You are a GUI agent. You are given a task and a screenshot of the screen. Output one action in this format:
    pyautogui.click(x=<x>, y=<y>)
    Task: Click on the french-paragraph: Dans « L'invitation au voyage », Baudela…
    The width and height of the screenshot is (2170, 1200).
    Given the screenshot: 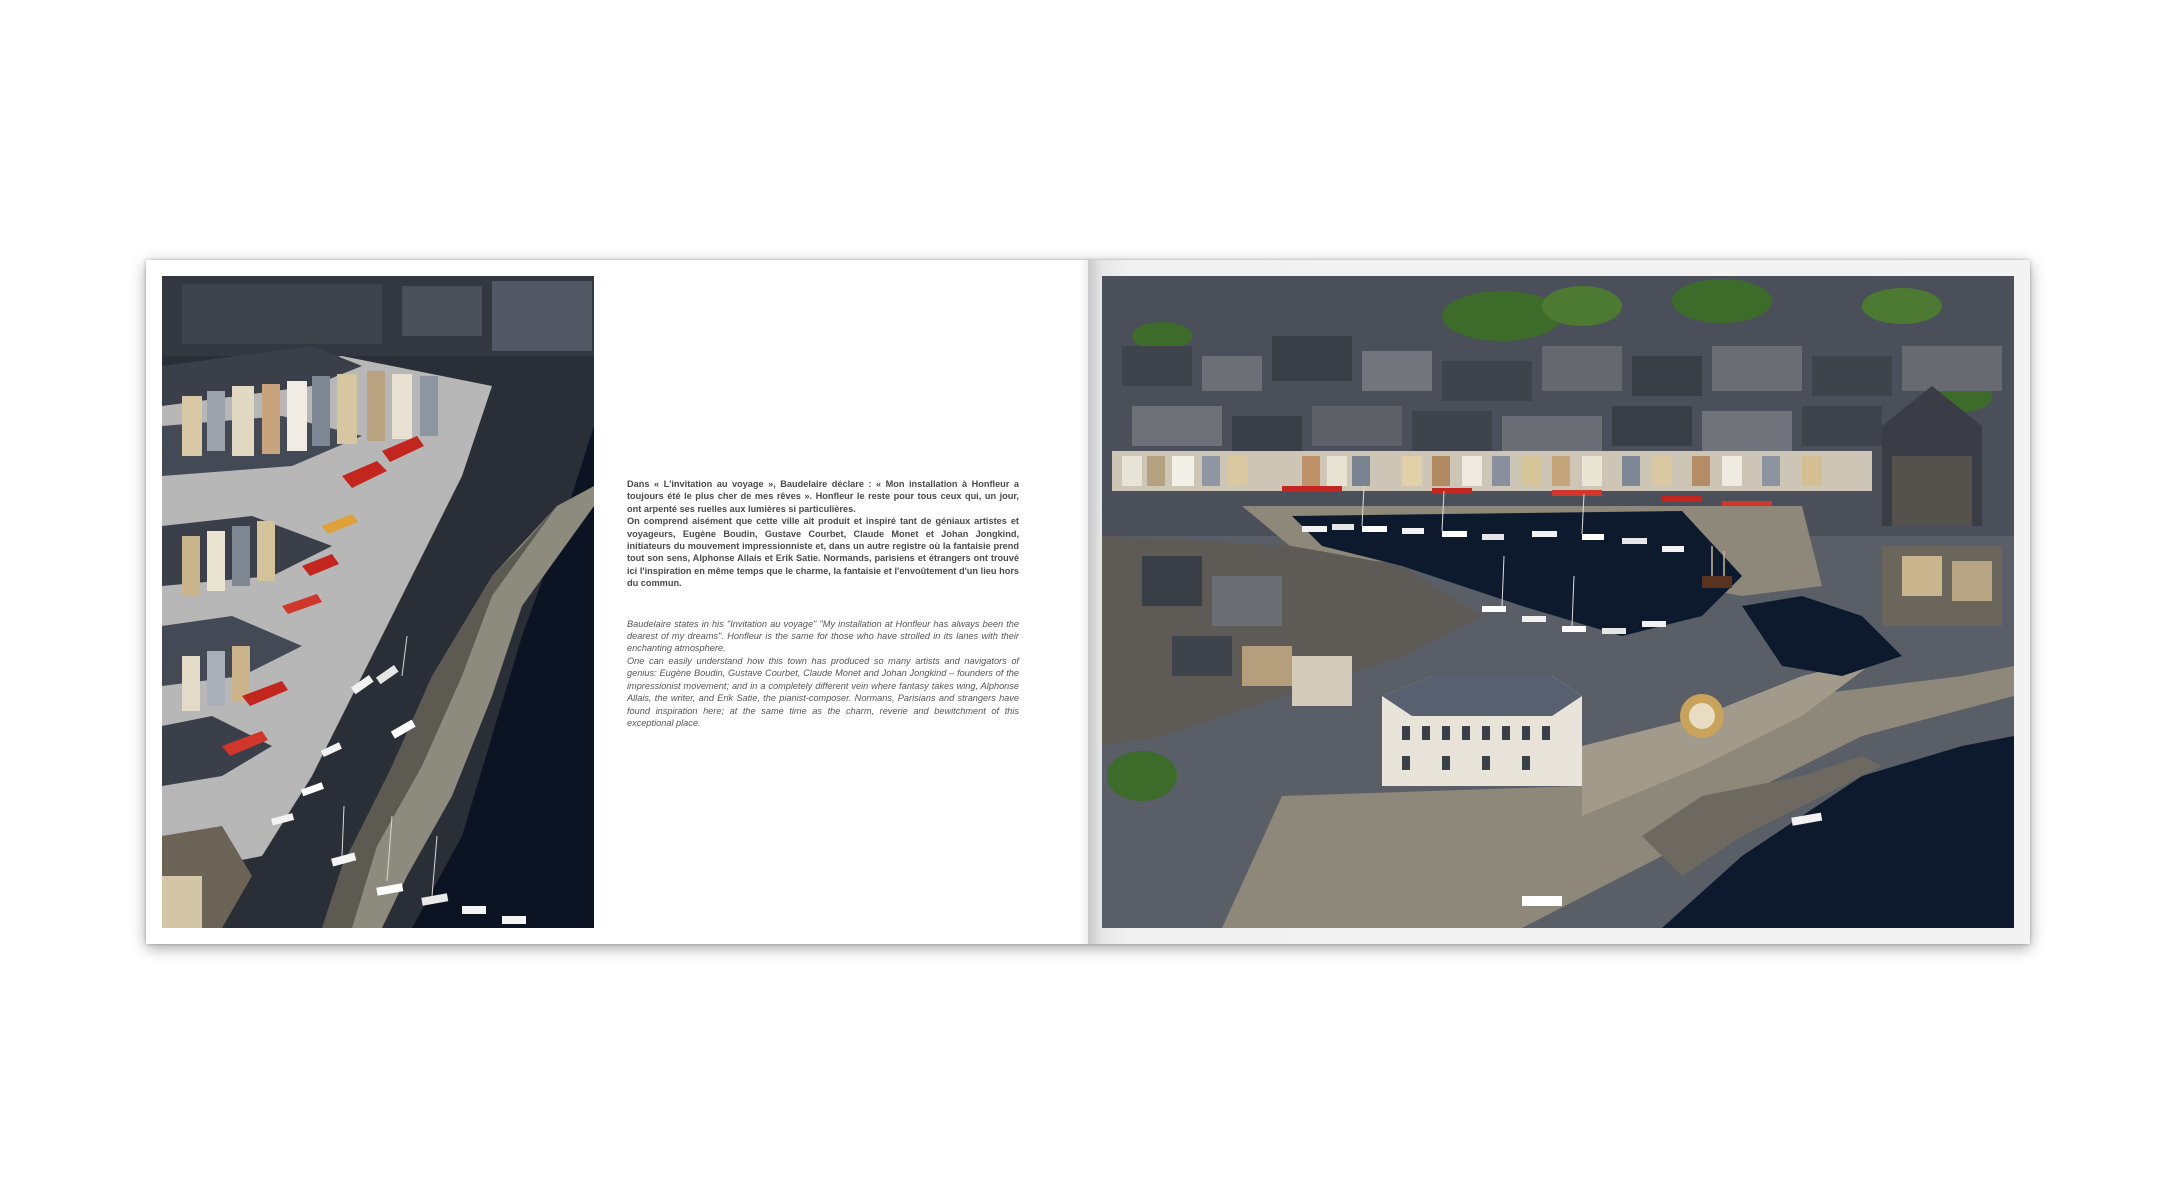 What is the action you would take?
    pyautogui.click(x=823, y=496)
    